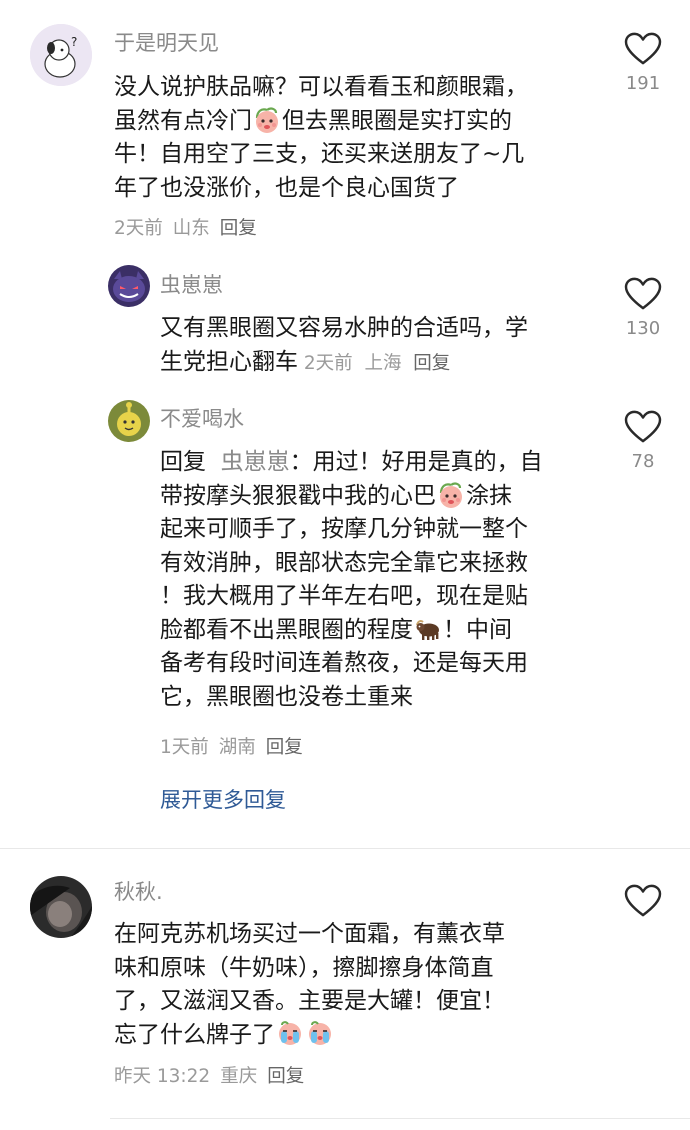 Image resolution: width=690 pixels, height=1130 pixels. Describe the element at coordinates (286, 696) in the screenshot. I see `comment-line: 它，黑眼圈也没卷土重来` at that location.